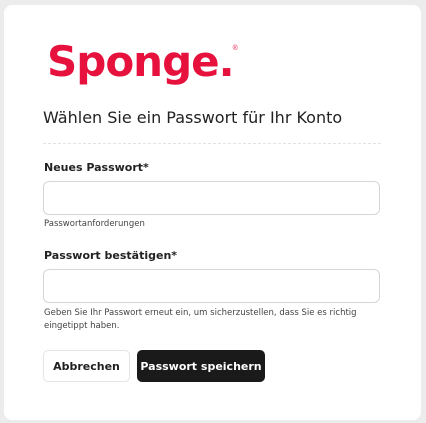  I want to click on new-password-label: Neues Passwort*, so click(96, 167).